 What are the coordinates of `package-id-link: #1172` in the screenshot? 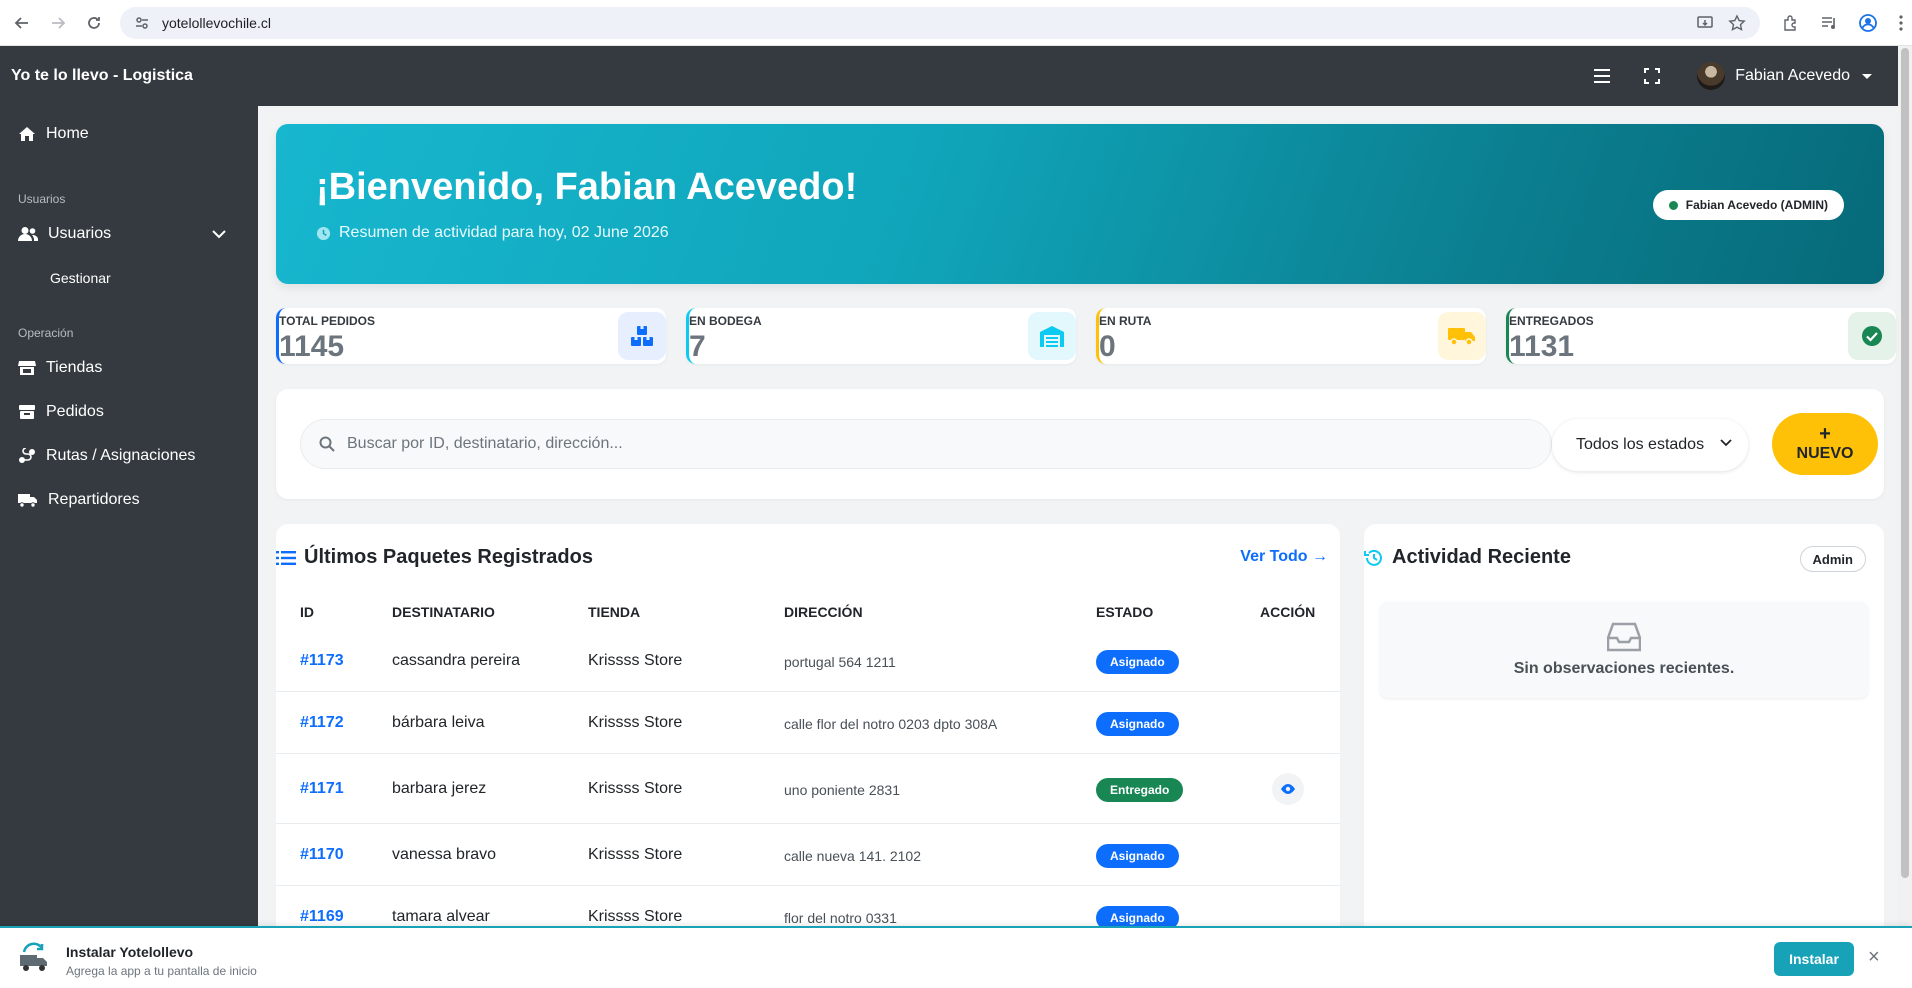 It's located at (322, 723).